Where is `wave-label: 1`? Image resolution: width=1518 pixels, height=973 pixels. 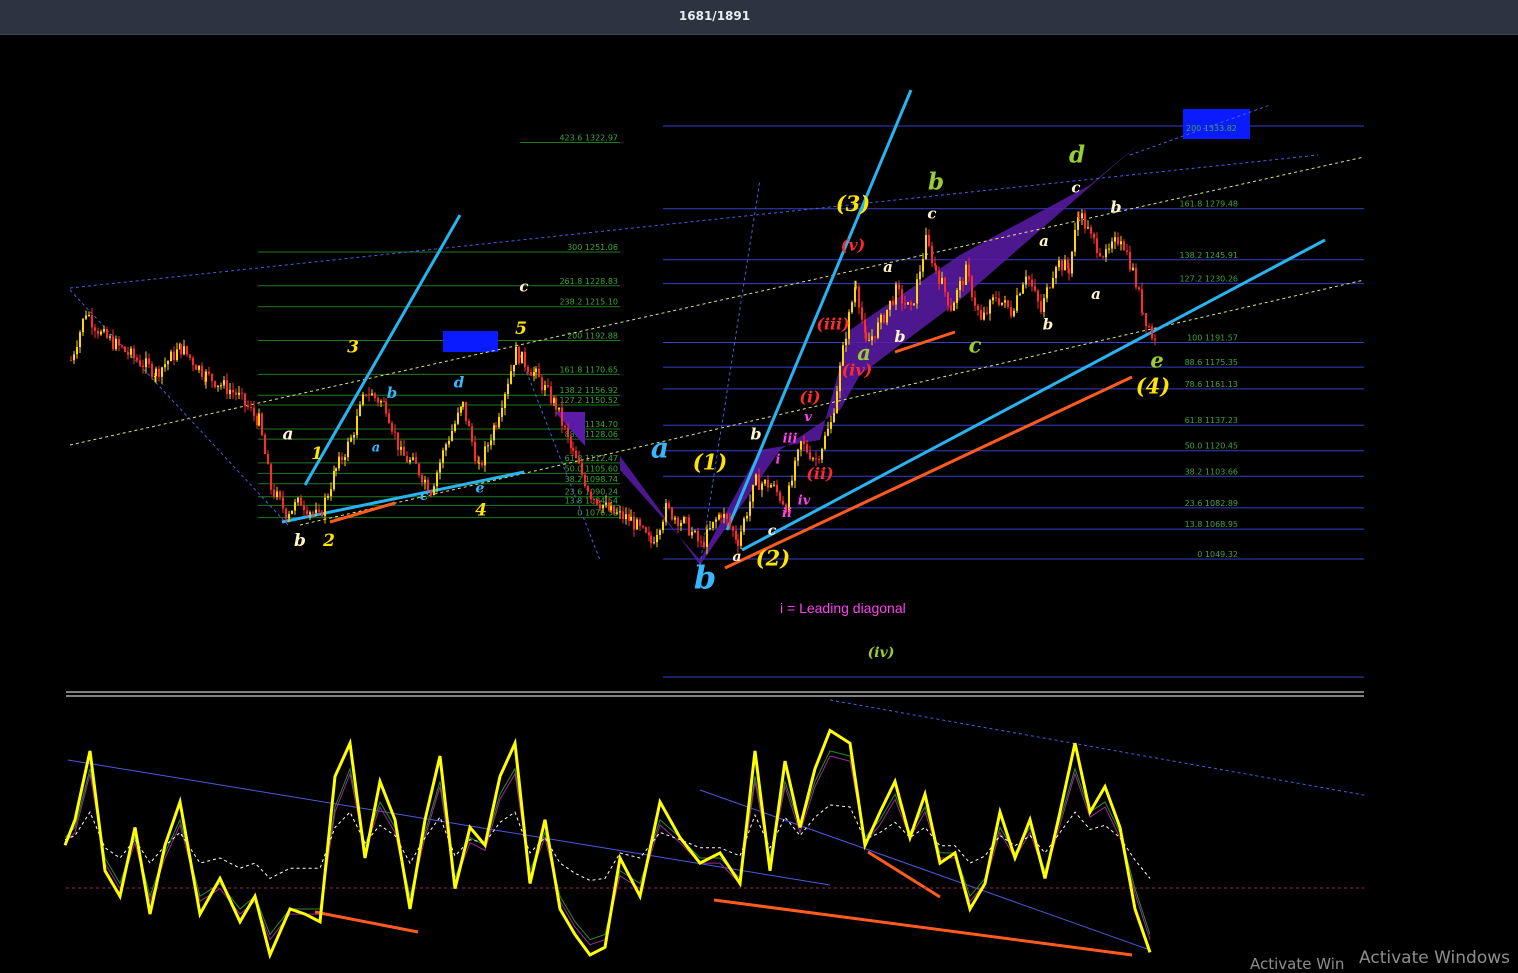 wave-label: 1 is located at coordinates (317, 454).